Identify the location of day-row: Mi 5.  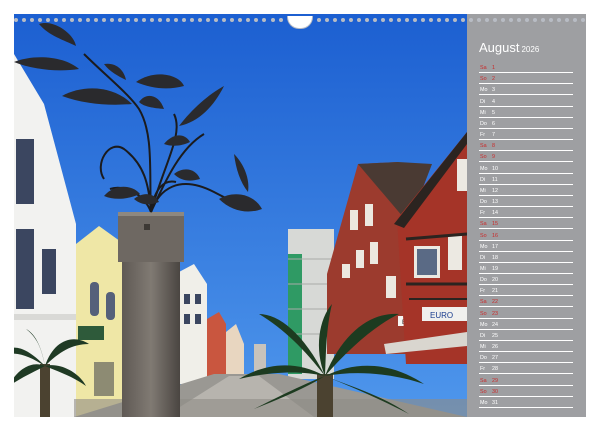
(526, 112).